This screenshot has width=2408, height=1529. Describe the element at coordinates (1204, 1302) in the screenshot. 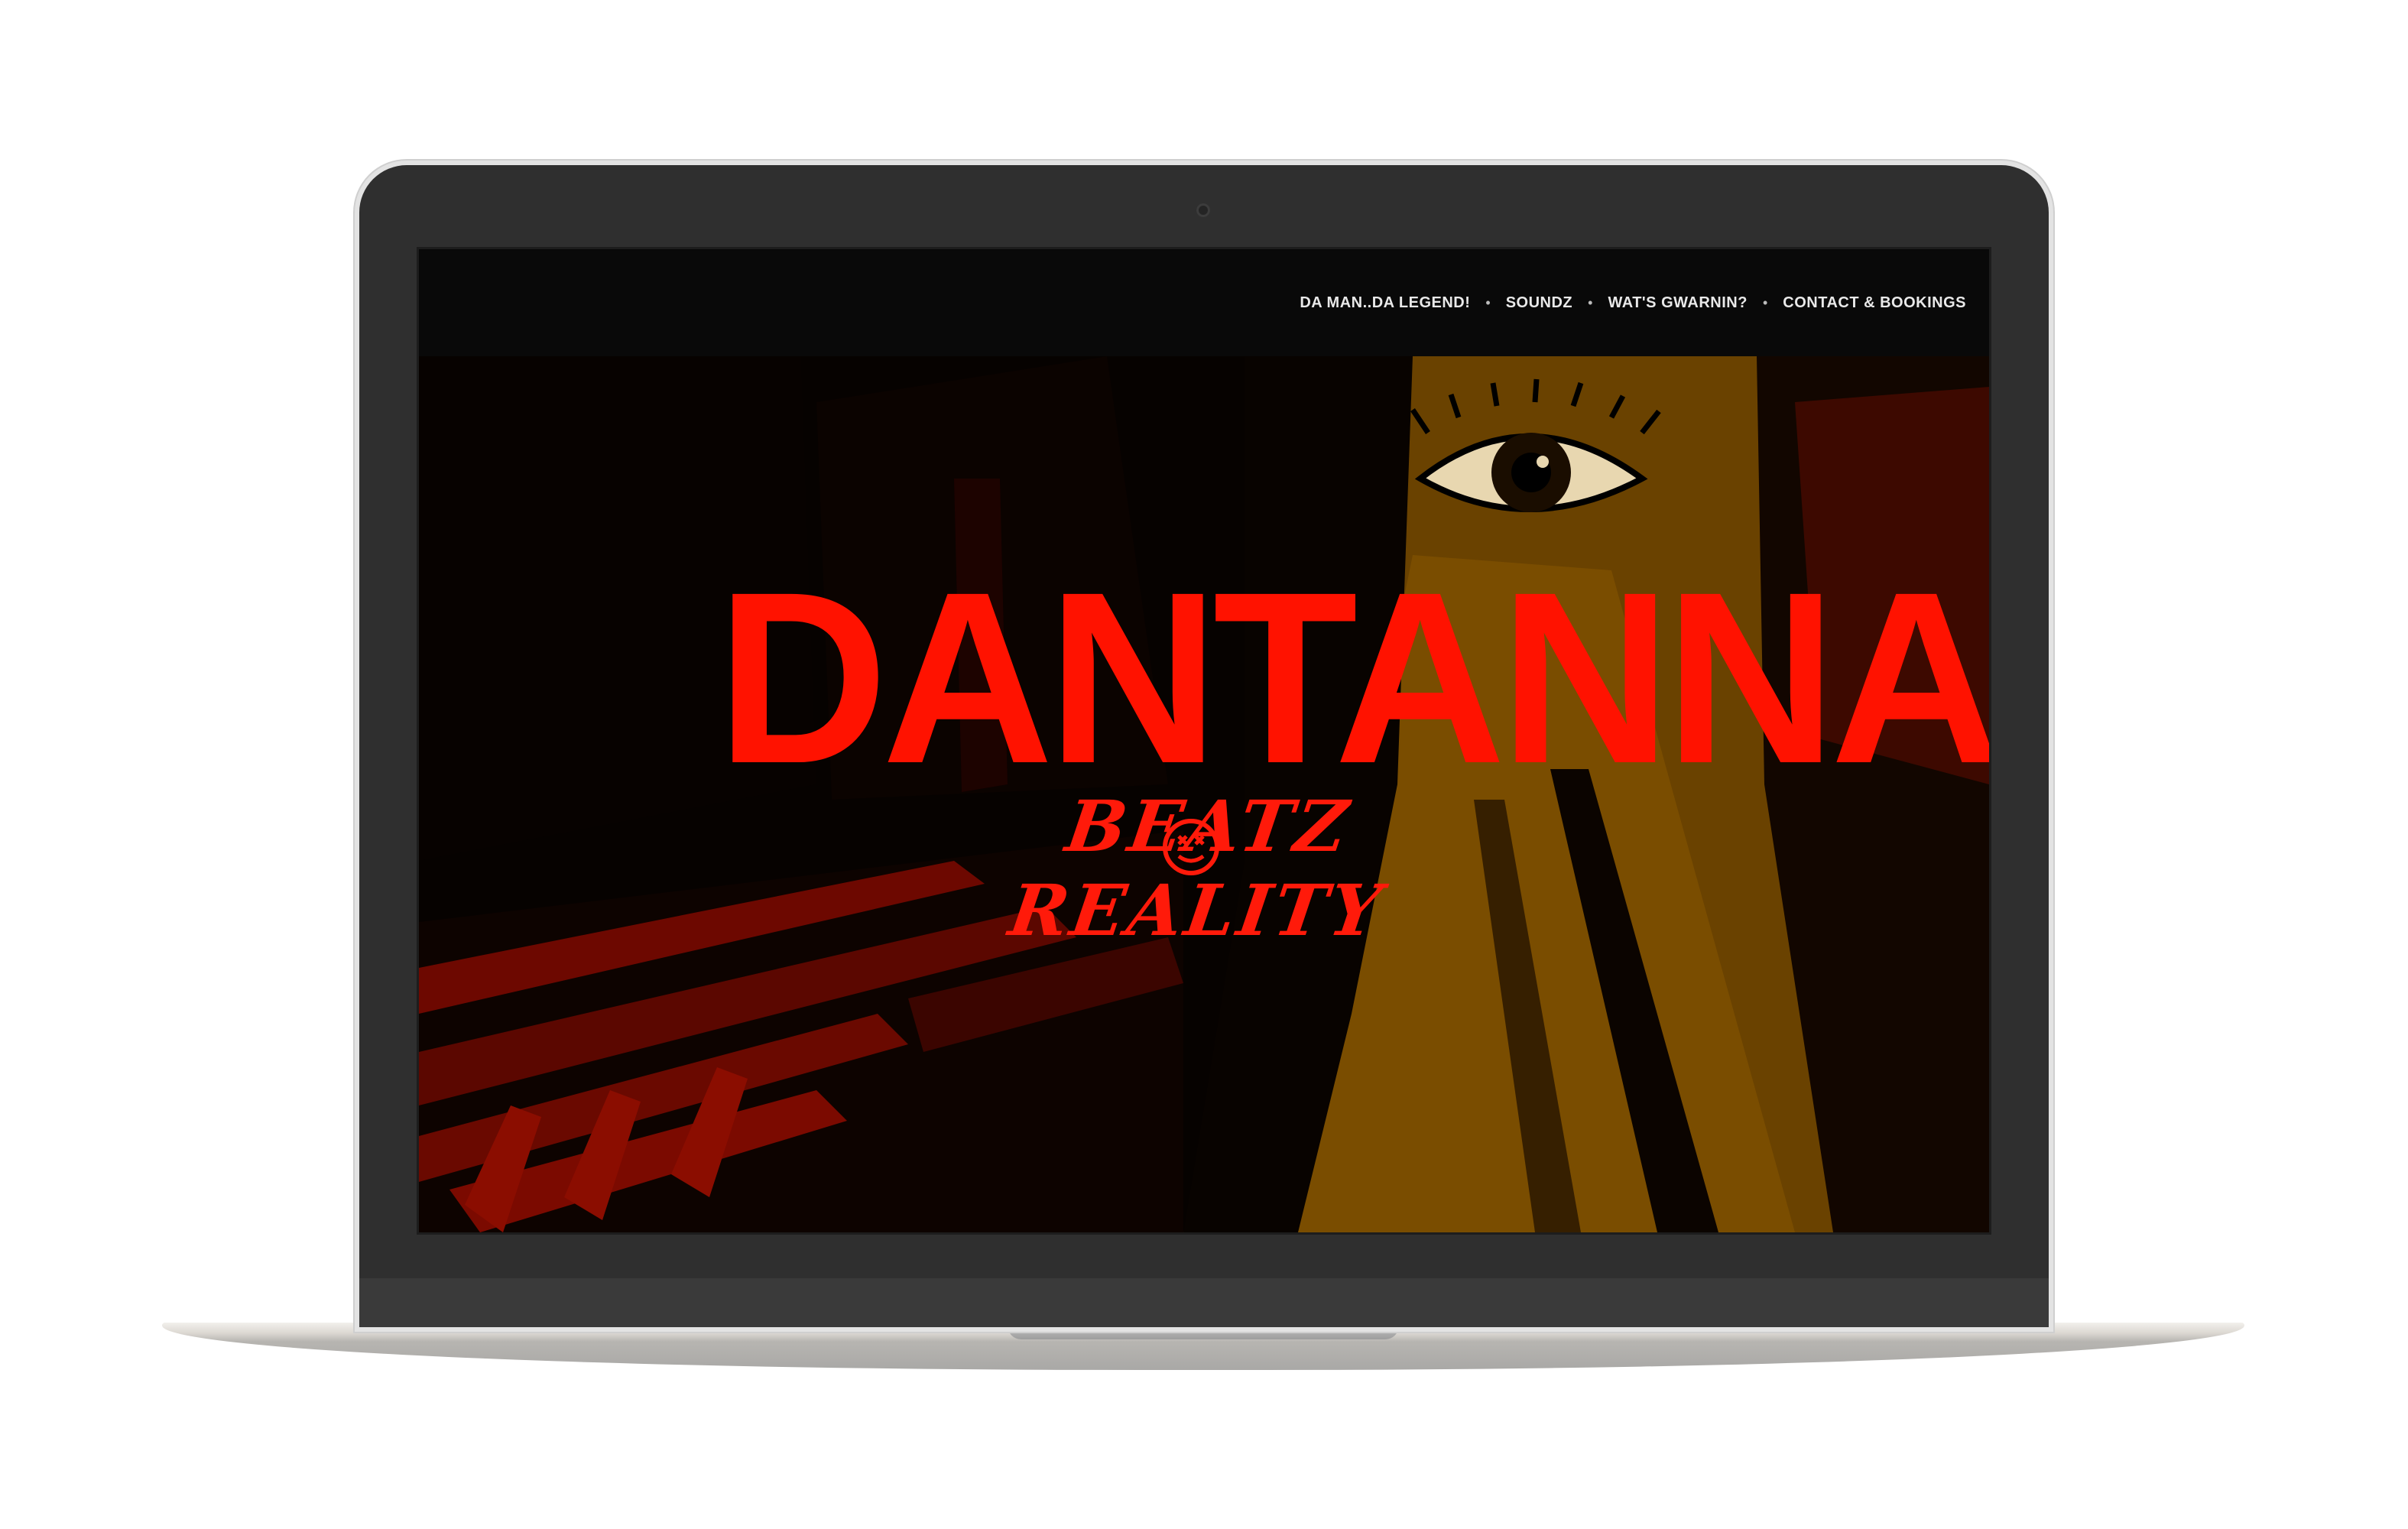

I see `laptop-chin` at that location.